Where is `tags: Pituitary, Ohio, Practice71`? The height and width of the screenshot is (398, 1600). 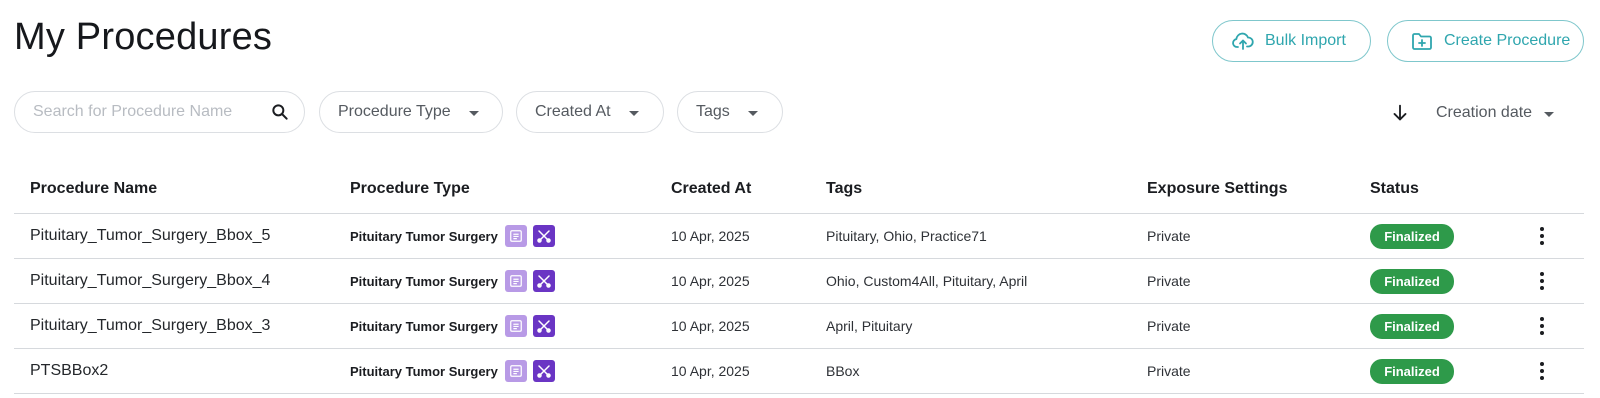 tags: Pituitary, Ohio, Practice71 is located at coordinates (906, 236).